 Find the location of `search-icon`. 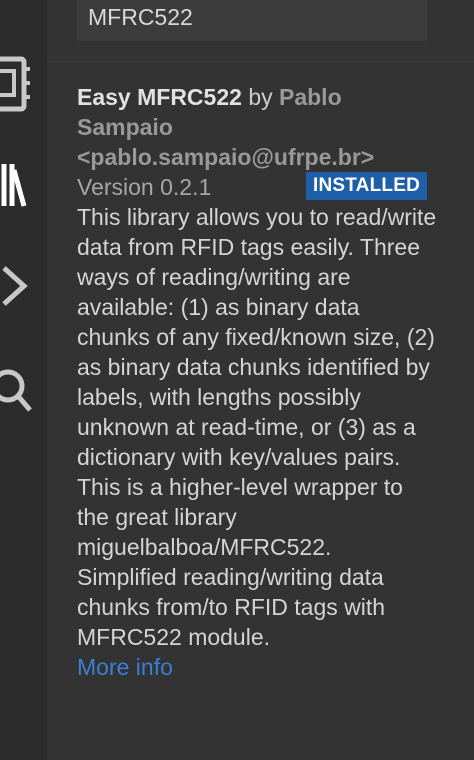

search-icon is located at coordinates (23, 398).